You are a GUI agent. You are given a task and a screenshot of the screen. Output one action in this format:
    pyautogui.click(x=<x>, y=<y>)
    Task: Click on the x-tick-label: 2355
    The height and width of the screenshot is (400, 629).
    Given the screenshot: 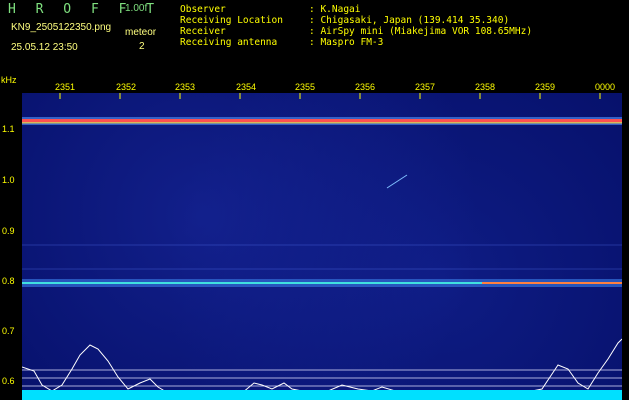 What is the action you would take?
    pyautogui.click(x=305, y=87)
    